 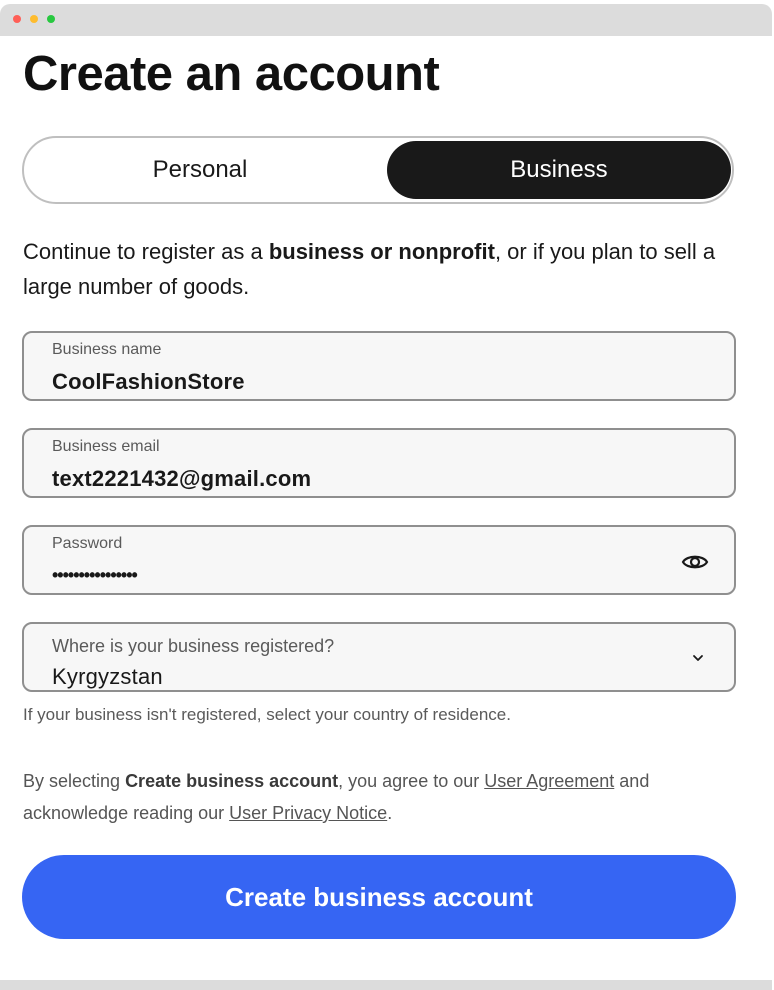 What do you see at coordinates (390, 813) in the screenshot?
I see `legal-suffix: .` at bounding box center [390, 813].